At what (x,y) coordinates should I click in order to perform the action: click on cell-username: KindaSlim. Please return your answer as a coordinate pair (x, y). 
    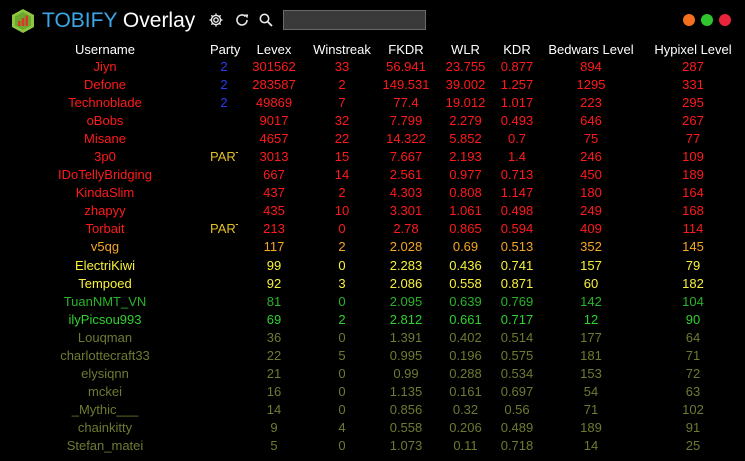
    Looking at the image, I should click on (105, 193).